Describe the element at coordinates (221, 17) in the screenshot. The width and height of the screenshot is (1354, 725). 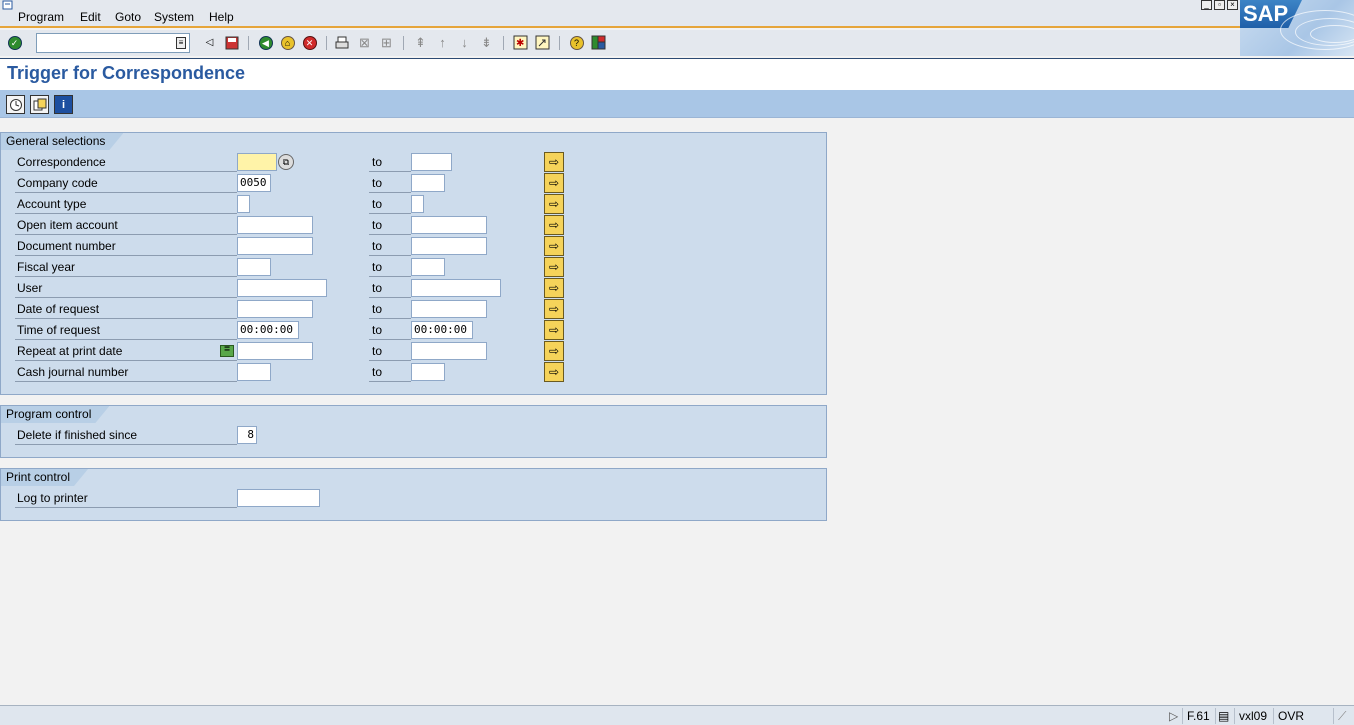
I see `menu-help: Help` at that location.